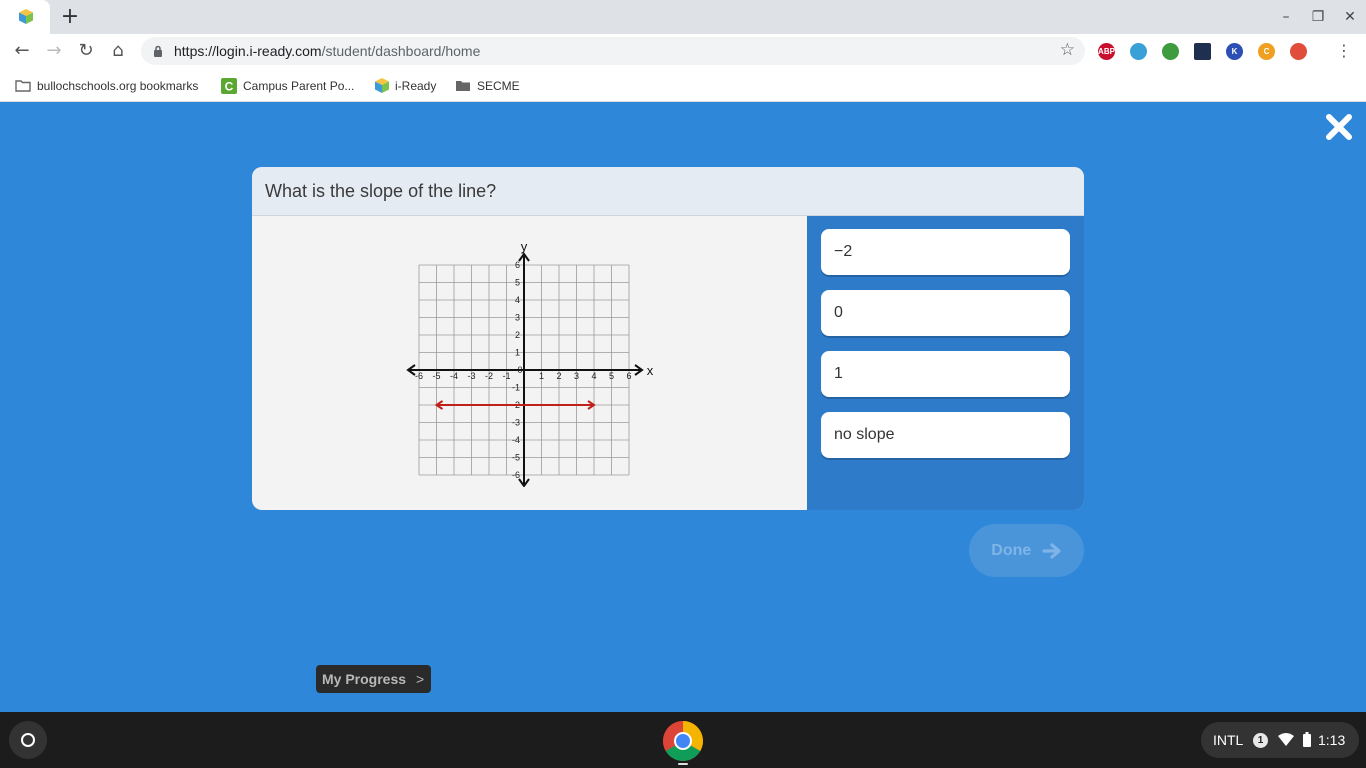 Image resolution: width=1366 pixels, height=768 pixels. I want to click on wifi-icon, so click(1286, 739).